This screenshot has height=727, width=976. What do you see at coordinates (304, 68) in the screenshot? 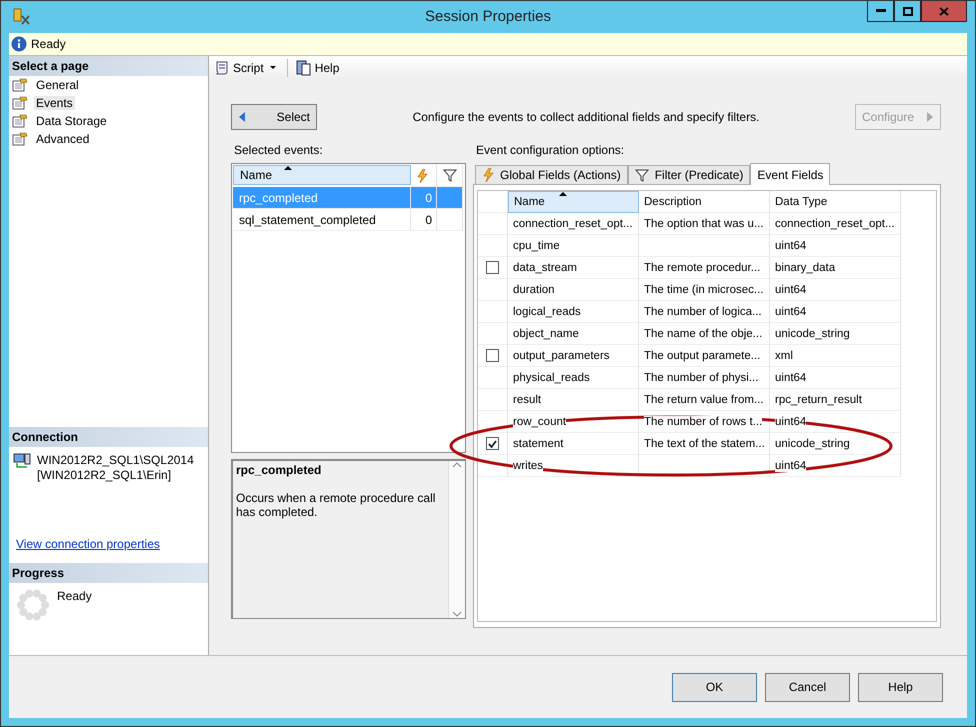
I see `document-icon` at bounding box center [304, 68].